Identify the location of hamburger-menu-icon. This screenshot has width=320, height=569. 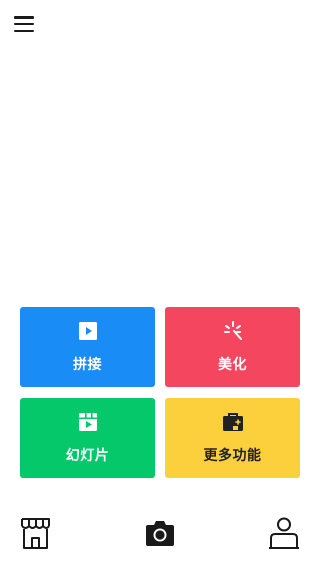
(25, 24).